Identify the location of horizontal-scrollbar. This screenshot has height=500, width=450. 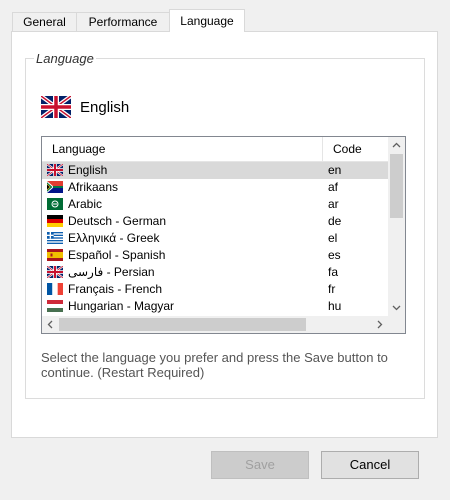
(215, 324).